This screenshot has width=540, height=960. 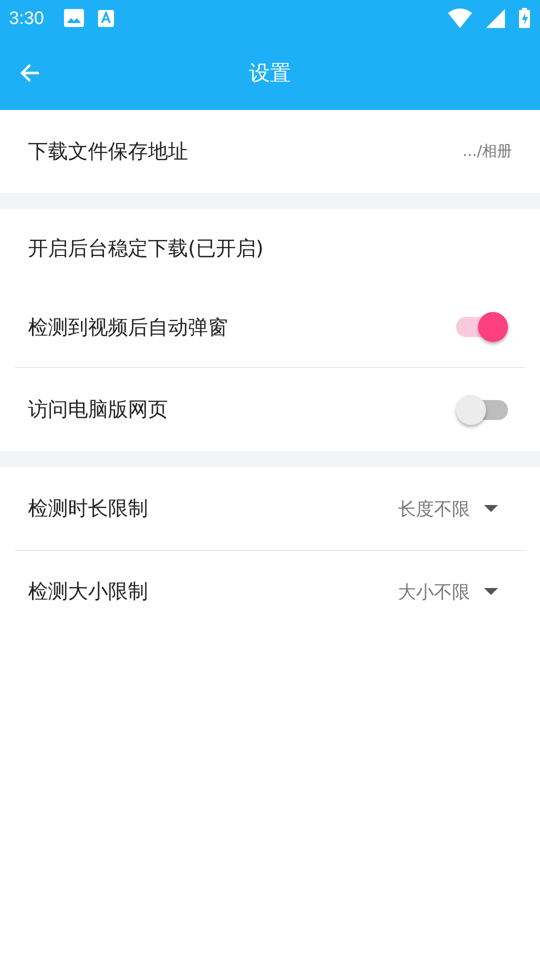 I want to click on setting-label: 访问电脑版网页, so click(x=98, y=409).